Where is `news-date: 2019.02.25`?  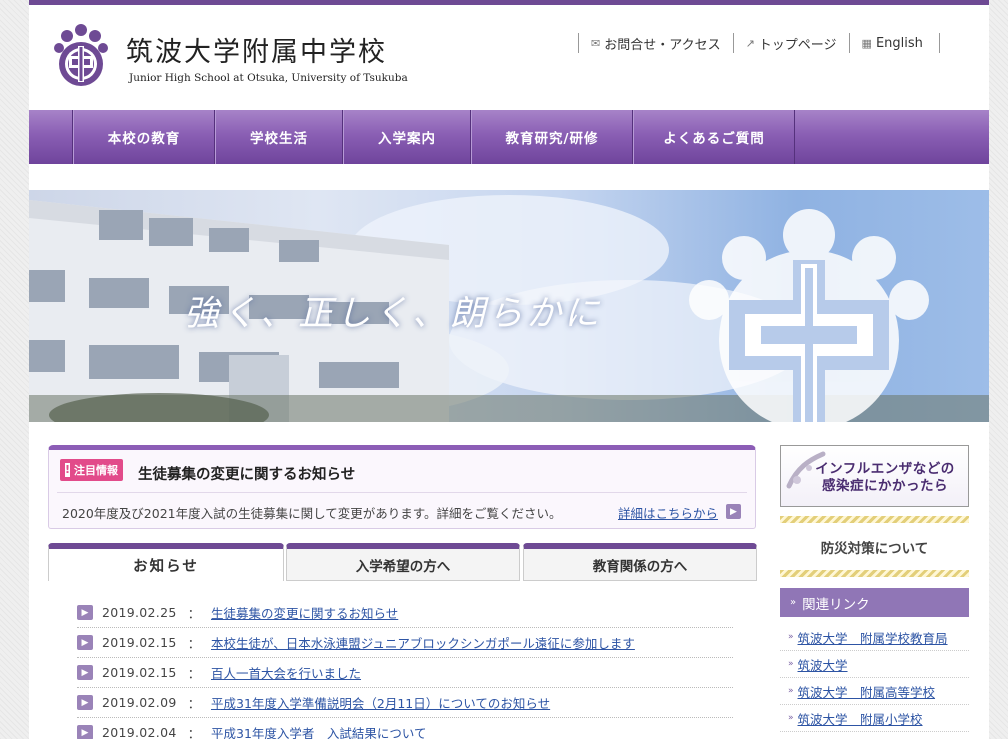 news-date: 2019.02.25 is located at coordinates (139, 612).